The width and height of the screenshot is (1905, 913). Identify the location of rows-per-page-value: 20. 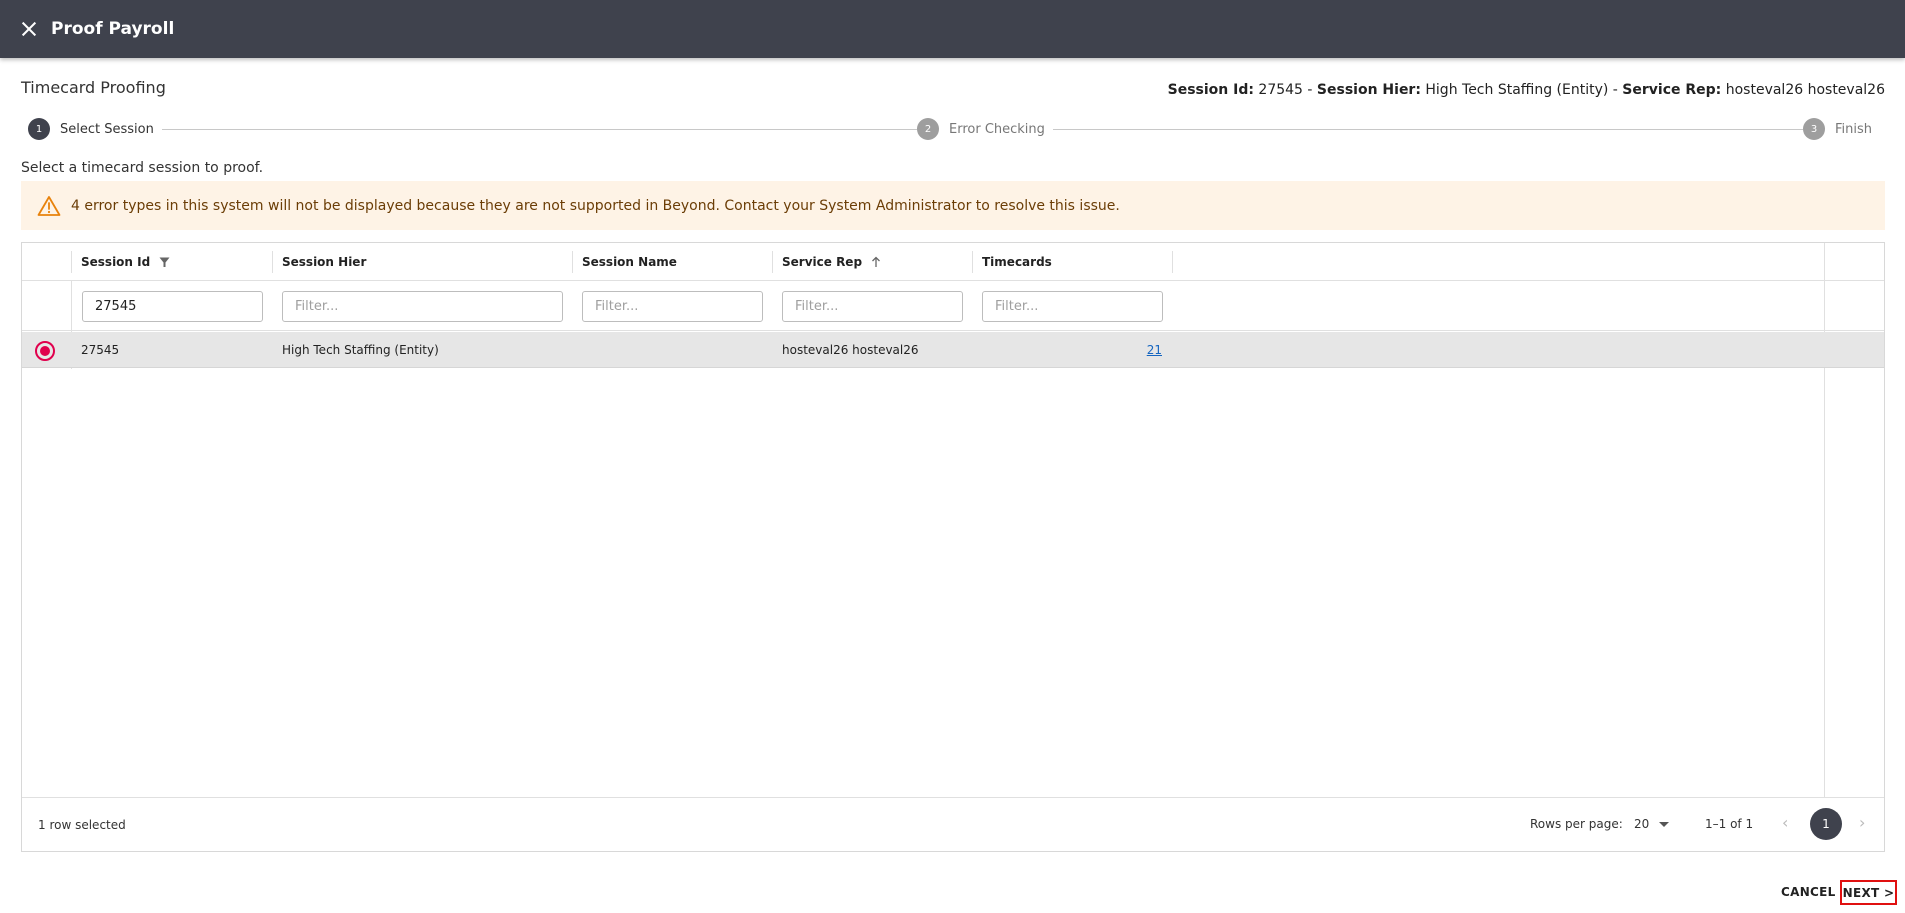
(1642, 824).